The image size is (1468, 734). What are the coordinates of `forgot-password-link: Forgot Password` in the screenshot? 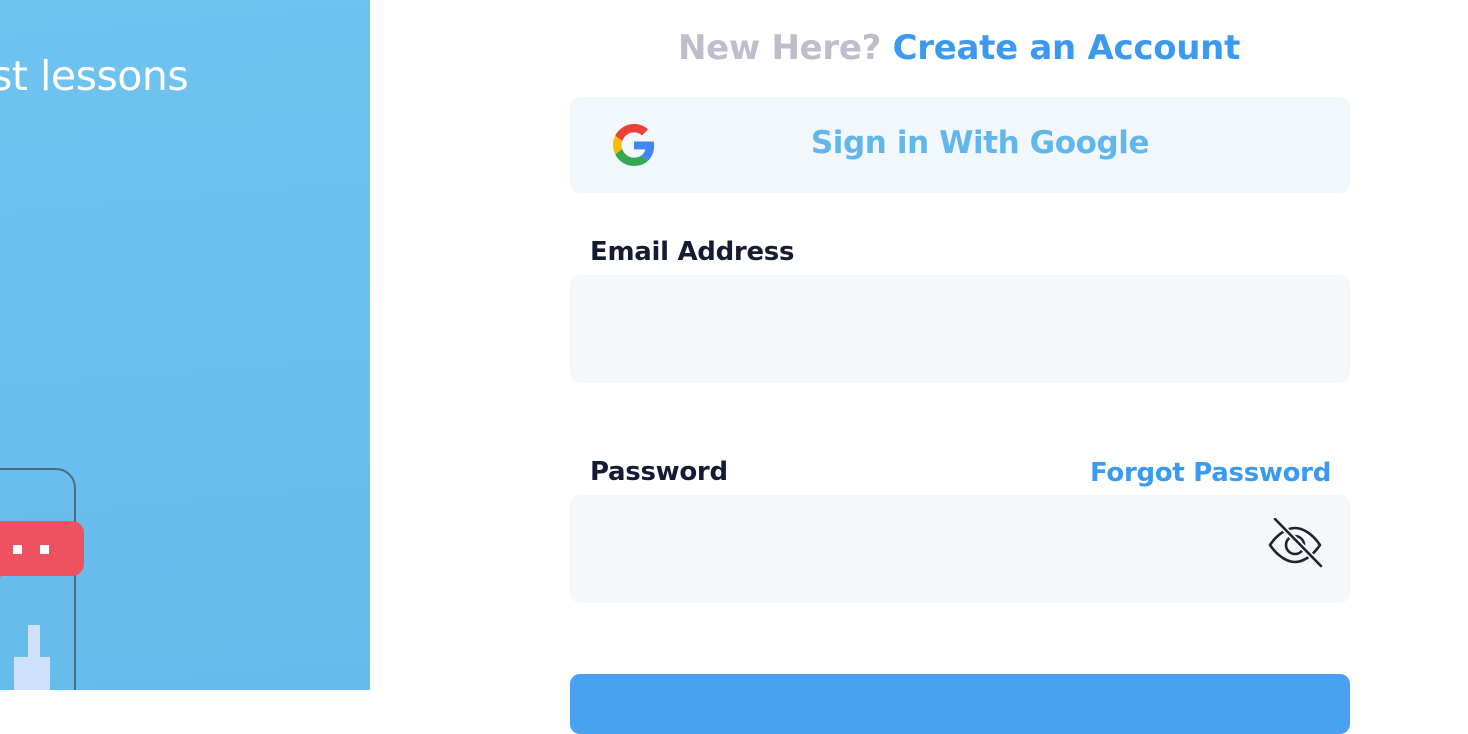 It's located at (1210, 473).